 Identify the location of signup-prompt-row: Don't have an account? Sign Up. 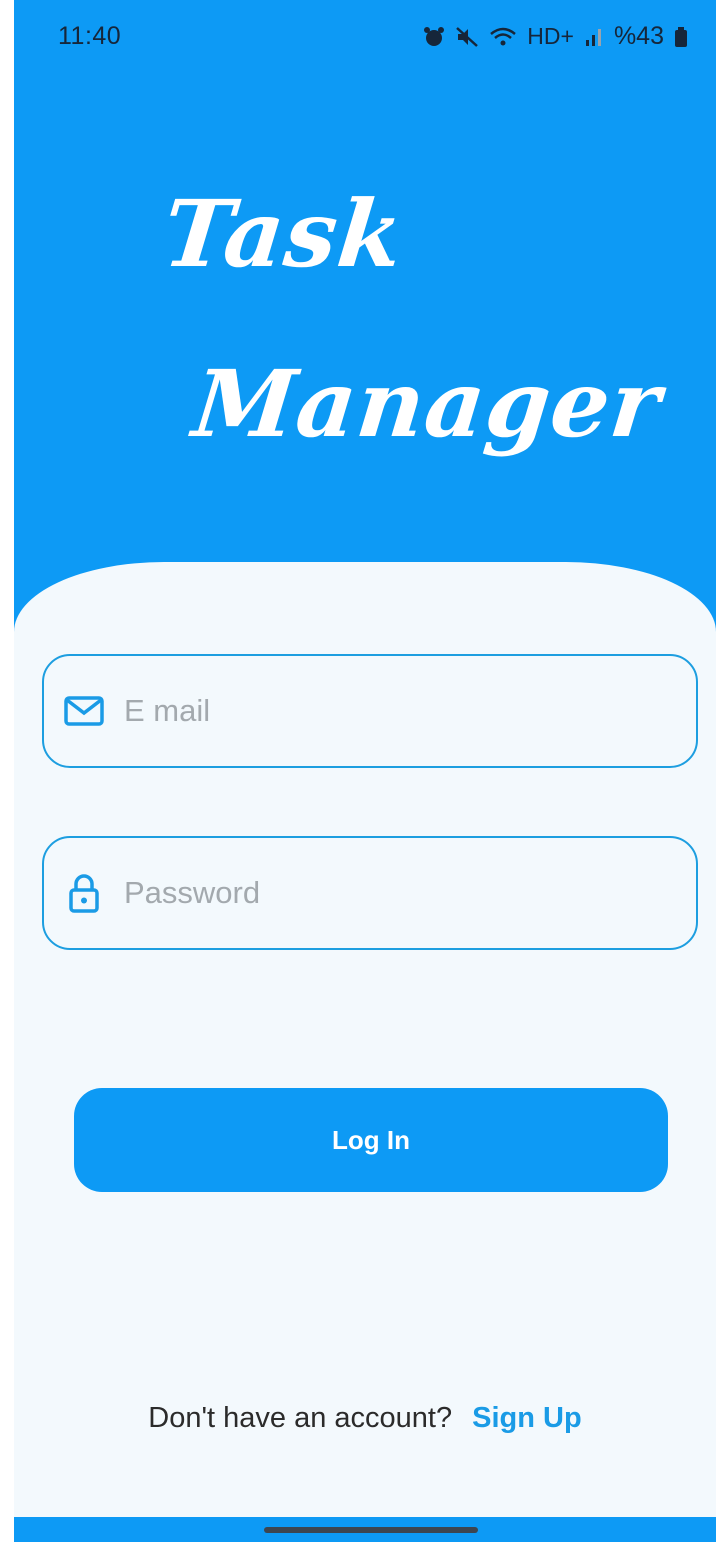
(365, 1418).